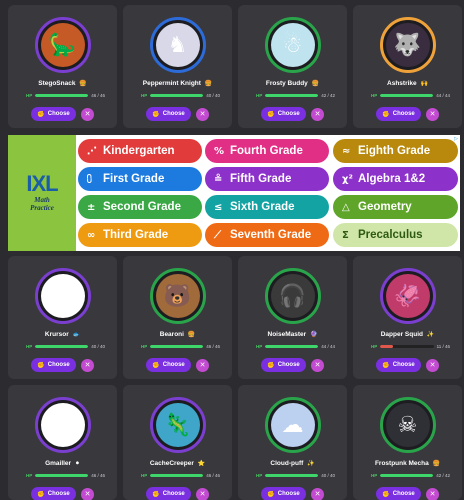 The image size is (464, 500). I want to click on monster-avatar: ✉, so click(62, 425).